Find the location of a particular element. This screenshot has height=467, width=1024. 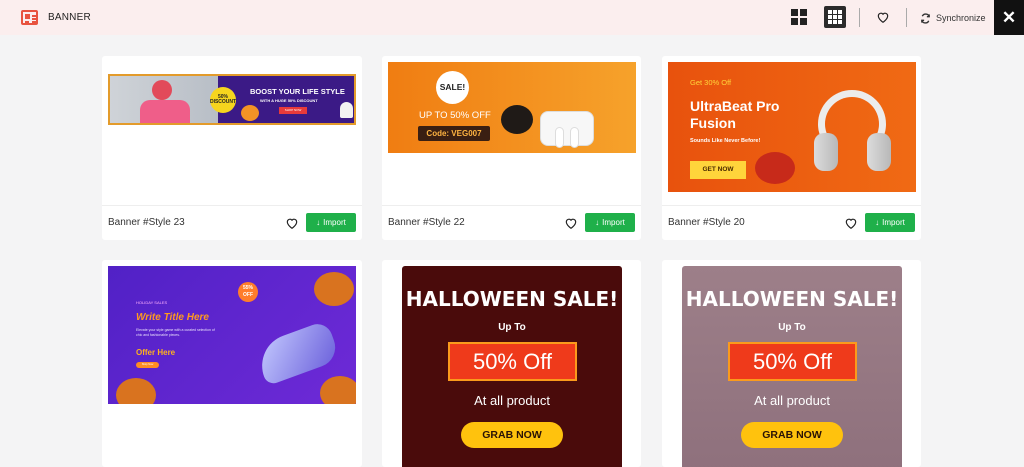

synchronize-label: Synchronize is located at coordinates (961, 18).